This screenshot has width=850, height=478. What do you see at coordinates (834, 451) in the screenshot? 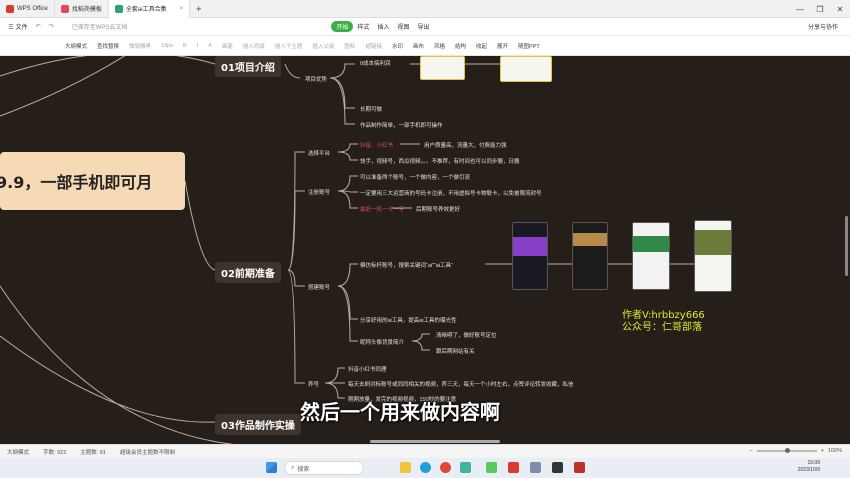
I see `zoom-level: 100%` at bounding box center [834, 451].